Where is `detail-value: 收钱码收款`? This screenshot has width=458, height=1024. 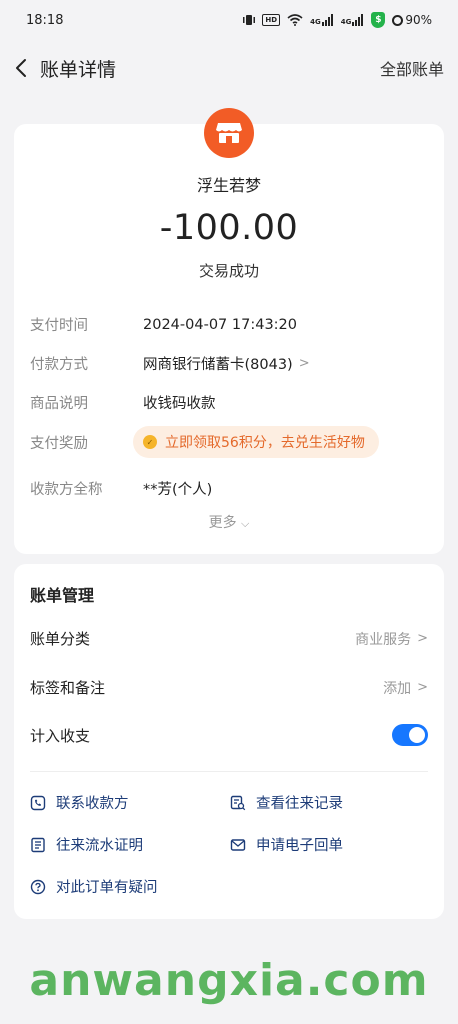 detail-value: 收钱码收款 is located at coordinates (179, 404).